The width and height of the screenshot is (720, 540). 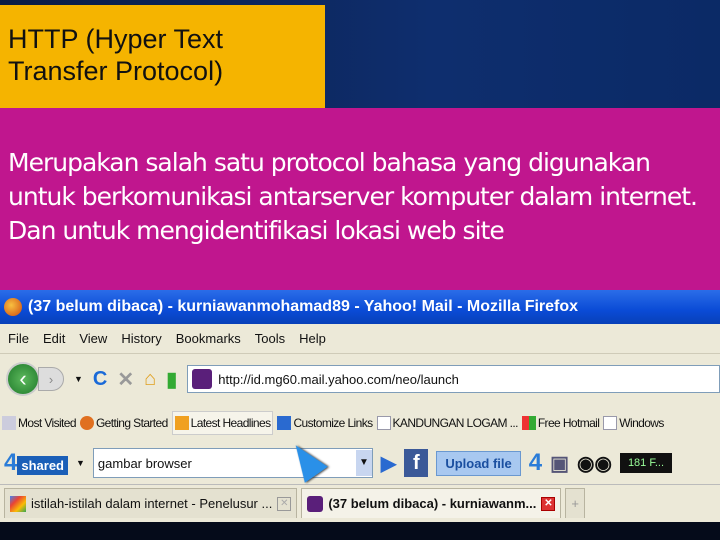 What do you see at coordinates (478, 463) in the screenshot?
I see `upload-file-button: Upload file` at bounding box center [478, 463].